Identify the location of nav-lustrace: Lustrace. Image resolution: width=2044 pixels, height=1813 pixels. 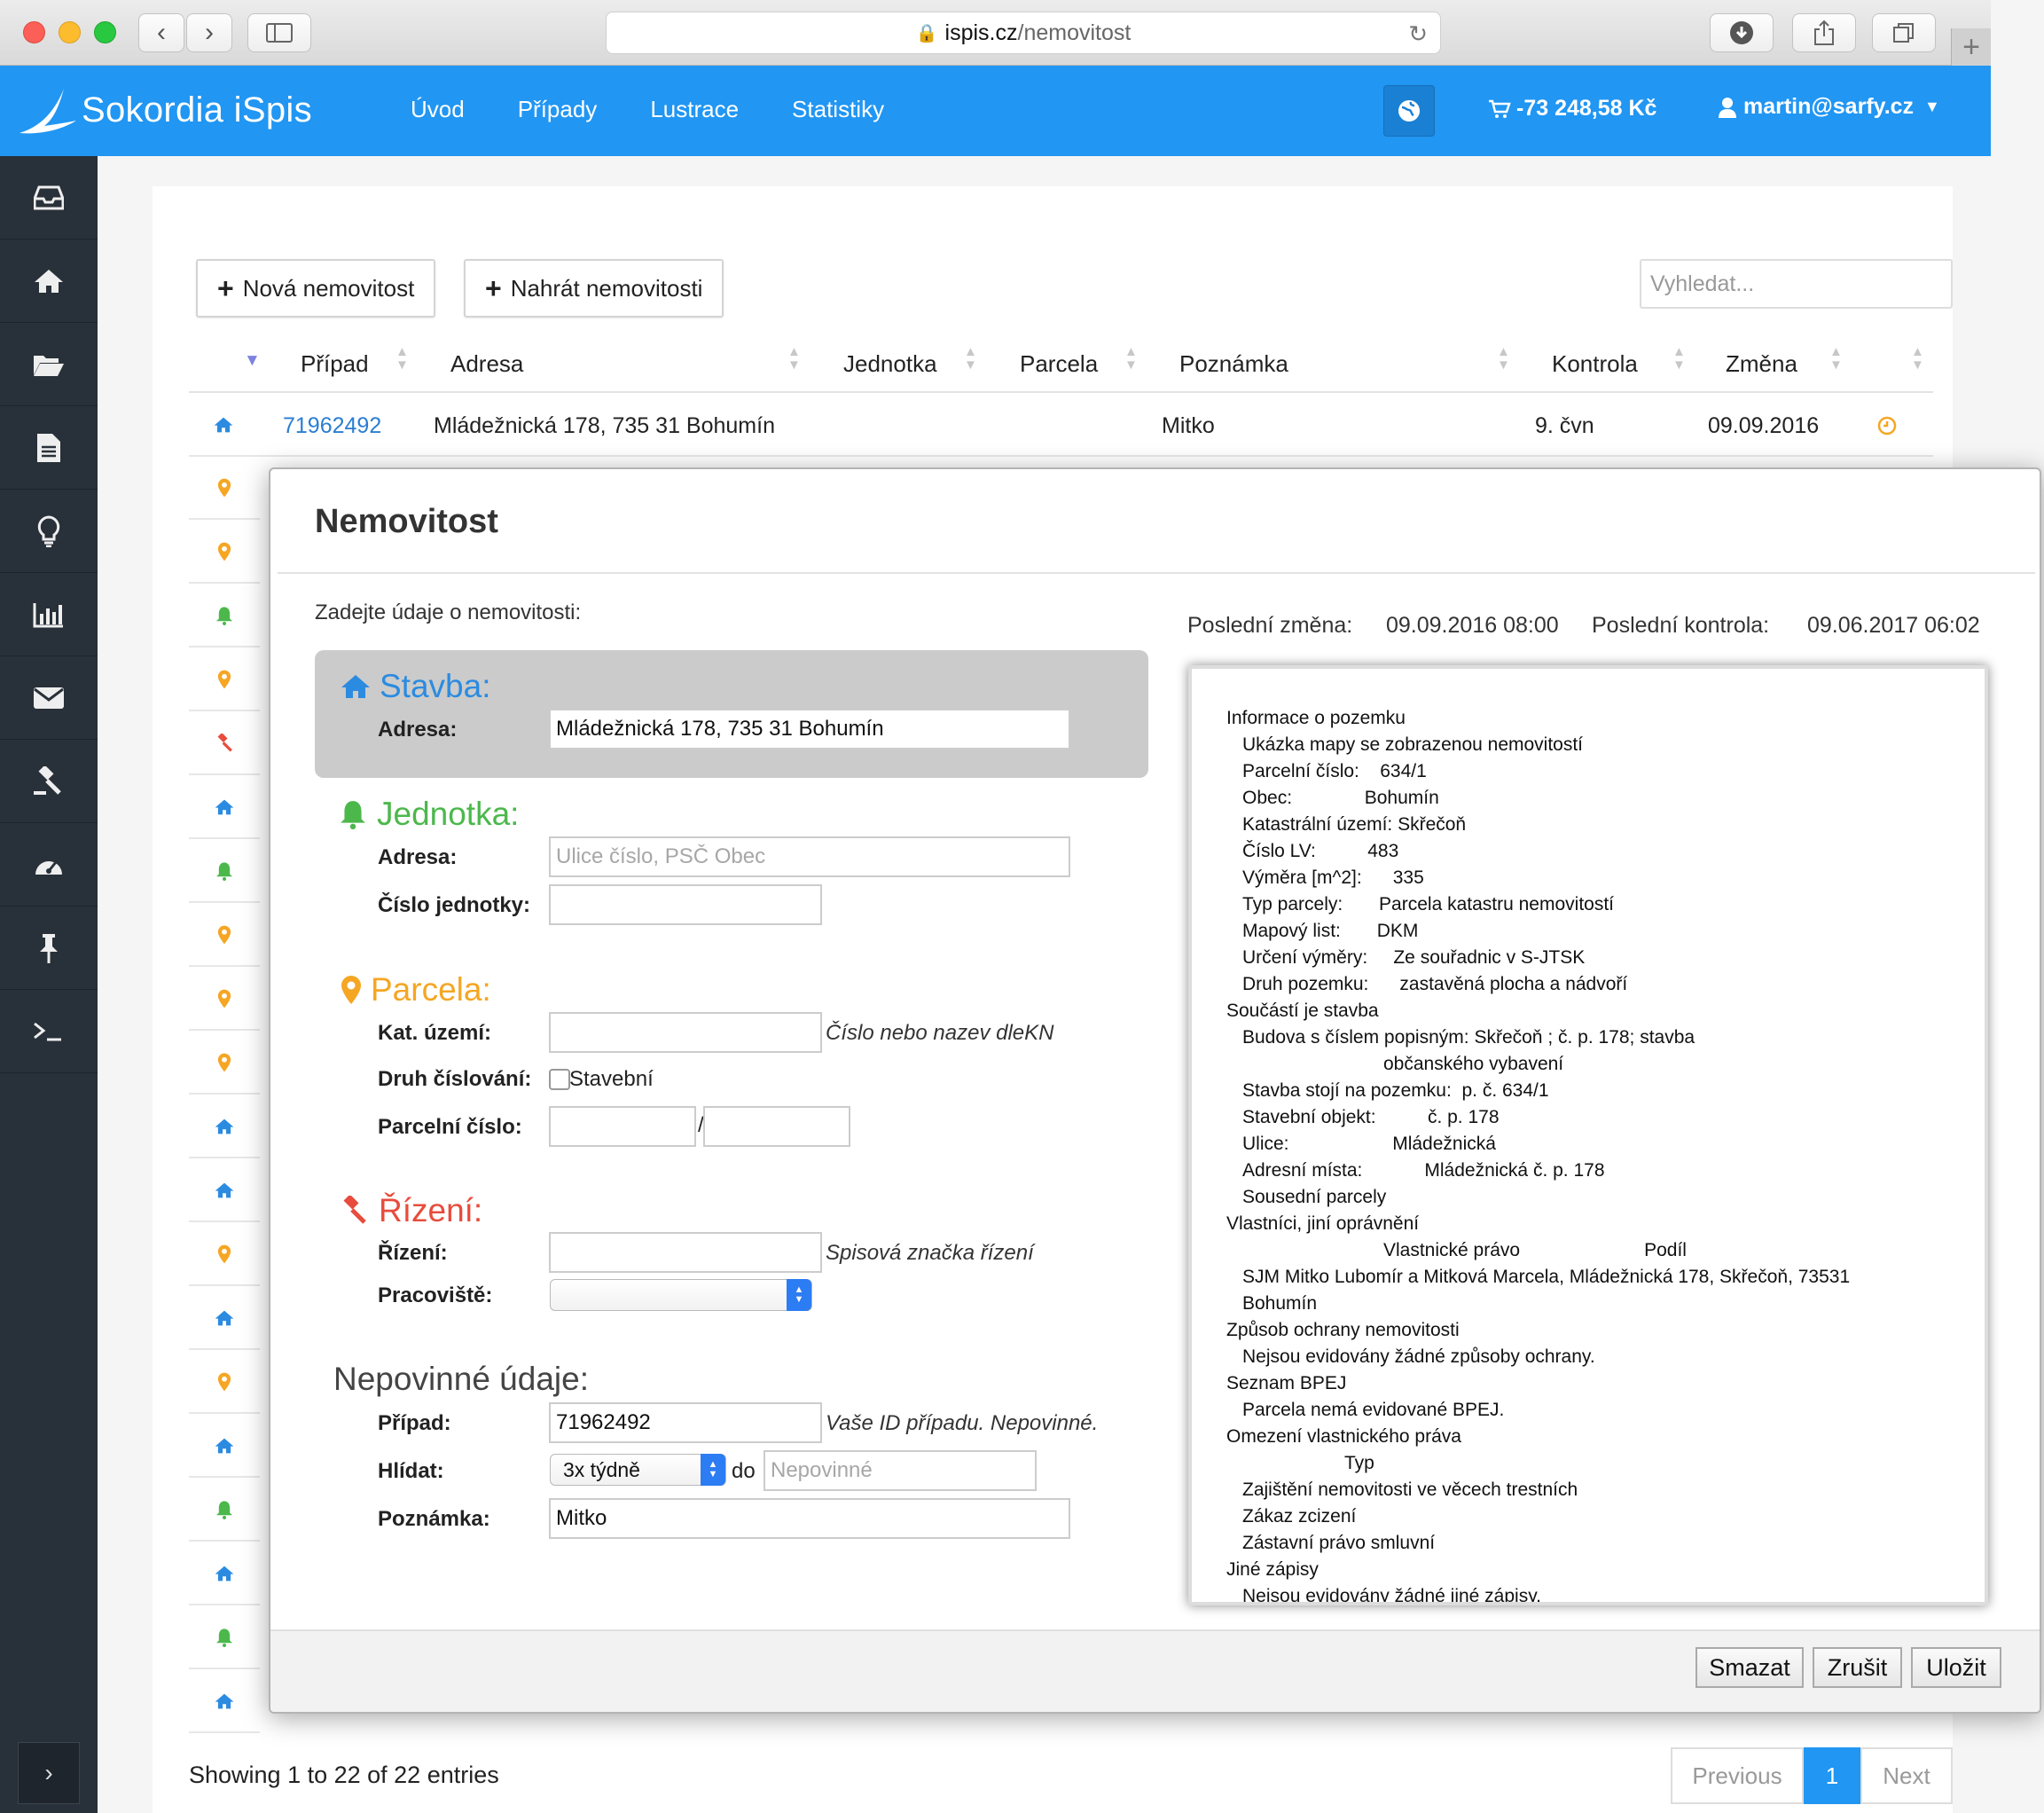
(694, 109).